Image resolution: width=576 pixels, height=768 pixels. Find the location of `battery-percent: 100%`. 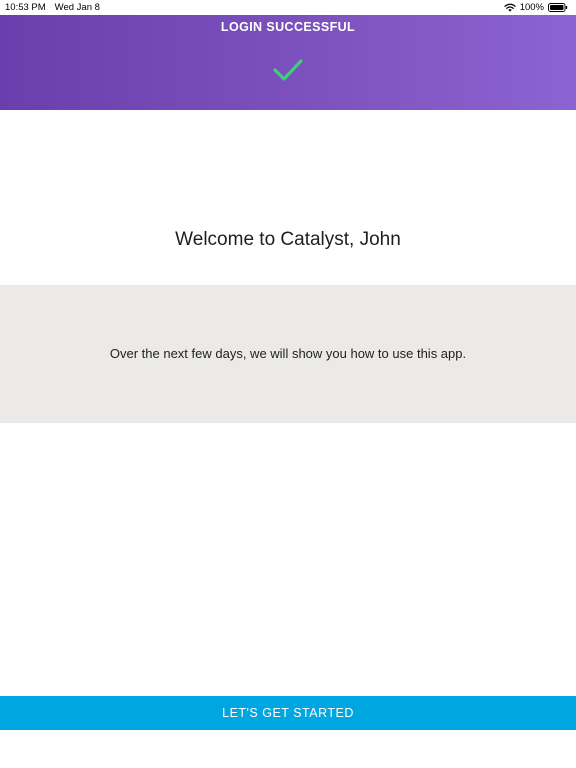

battery-percent: 100% is located at coordinates (531, 7).